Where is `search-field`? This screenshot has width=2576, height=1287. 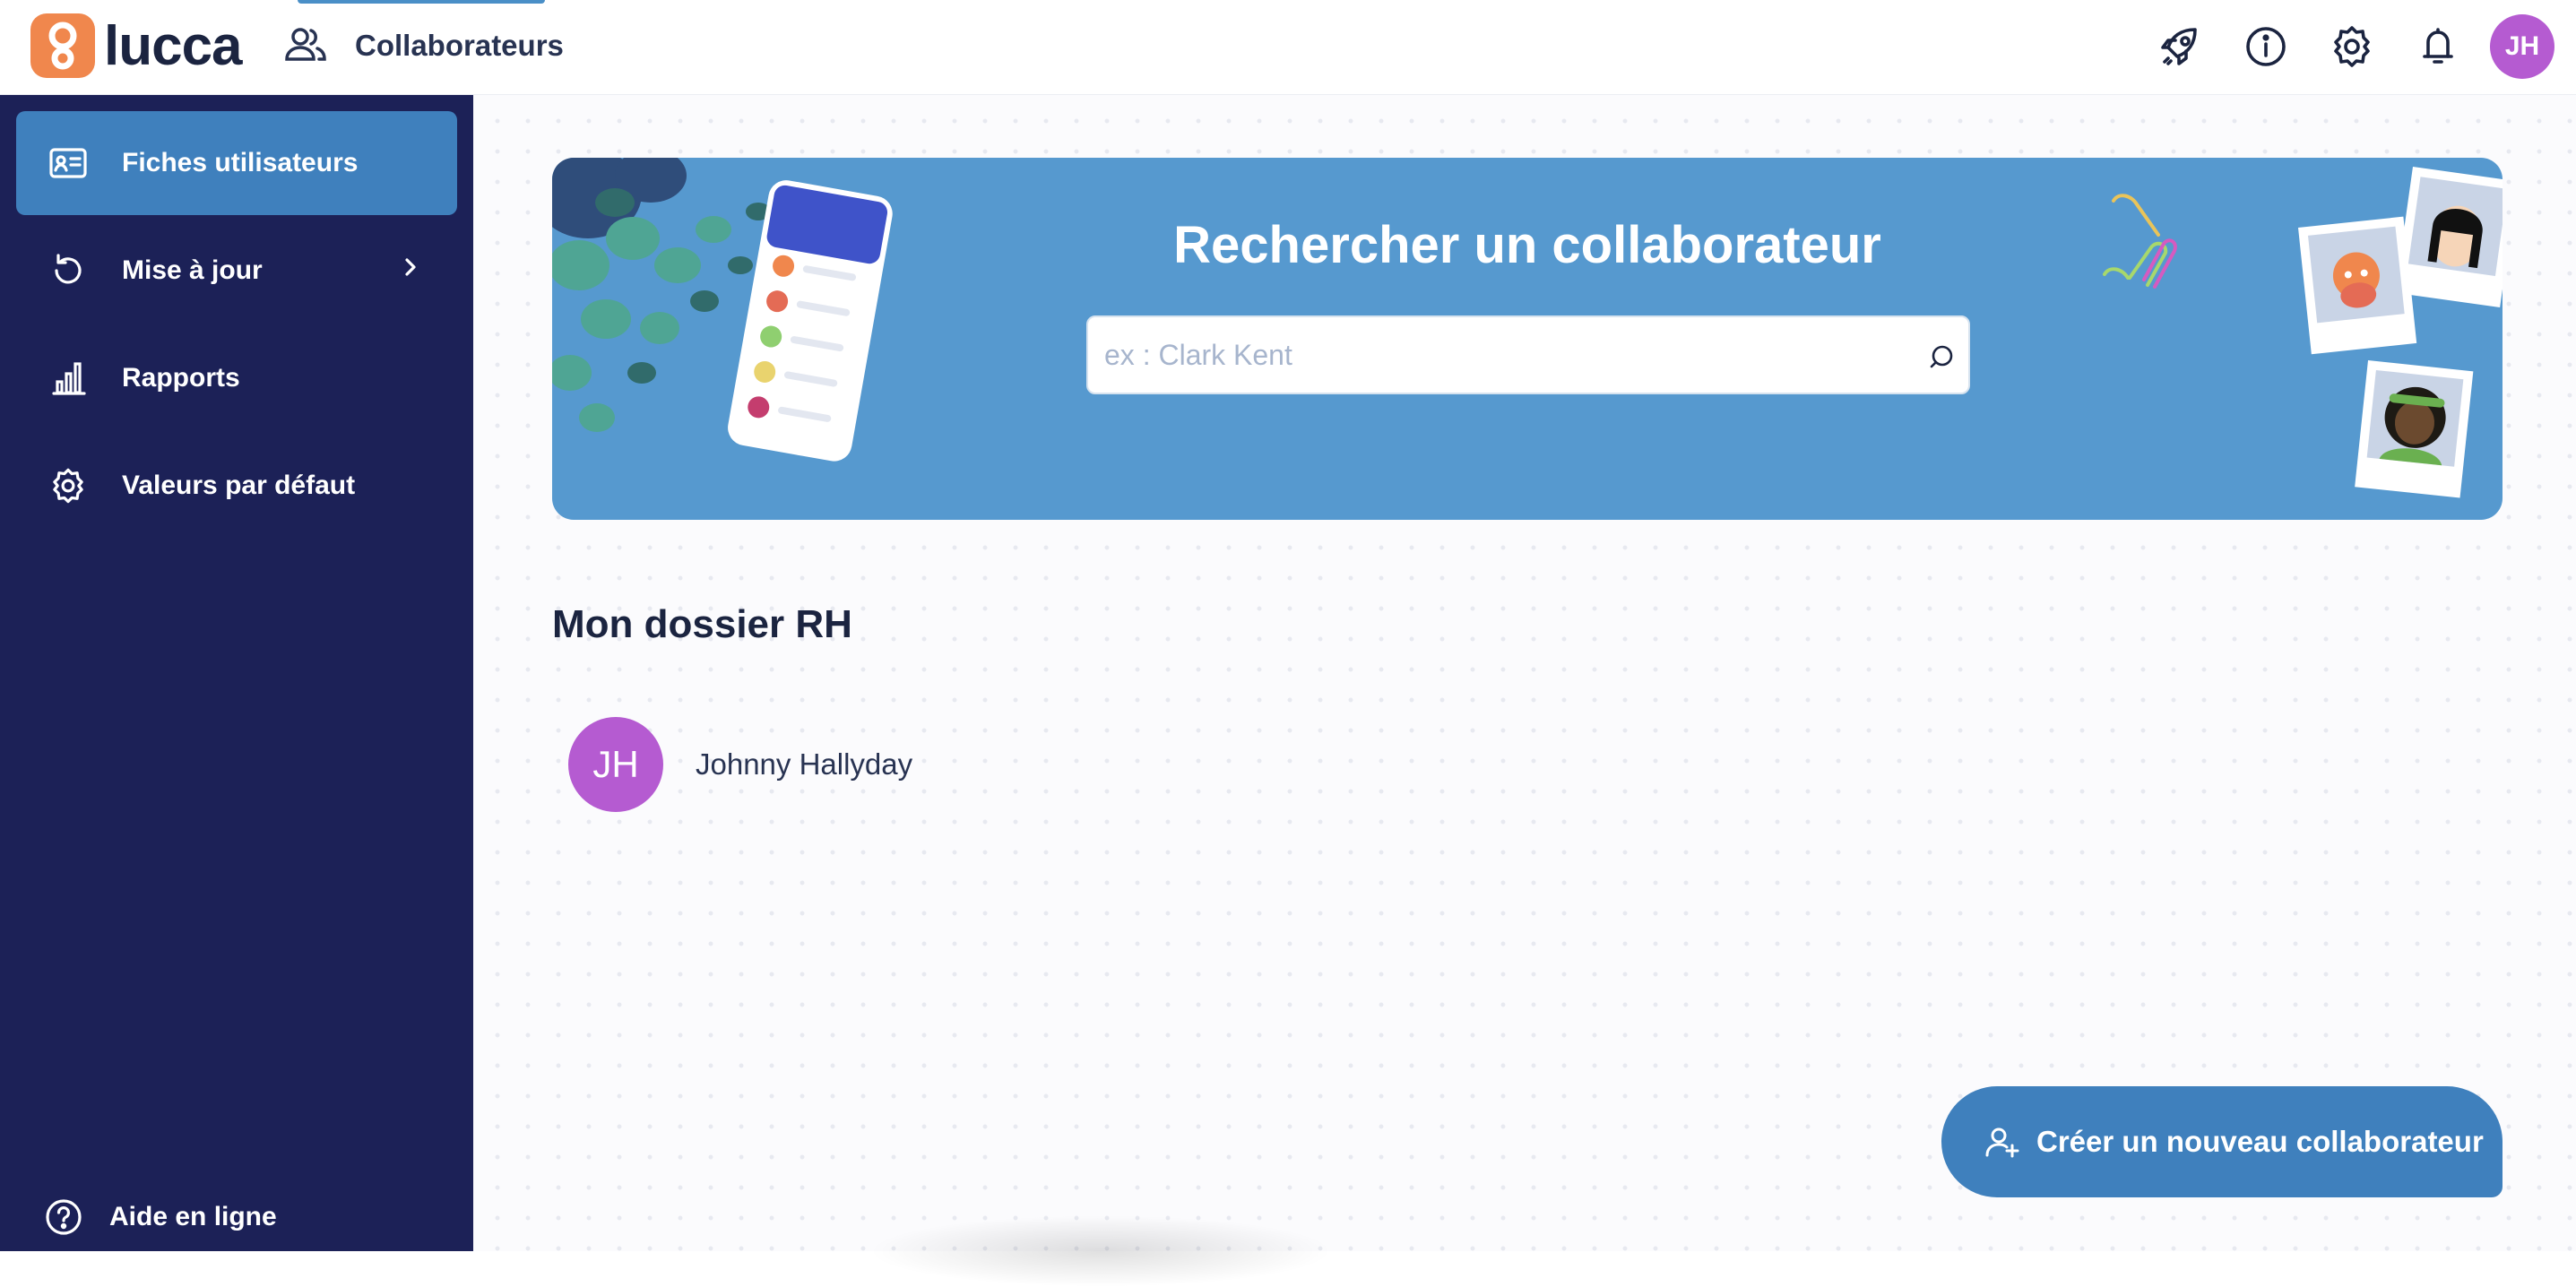 search-field is located at coordinates (1528, 354).